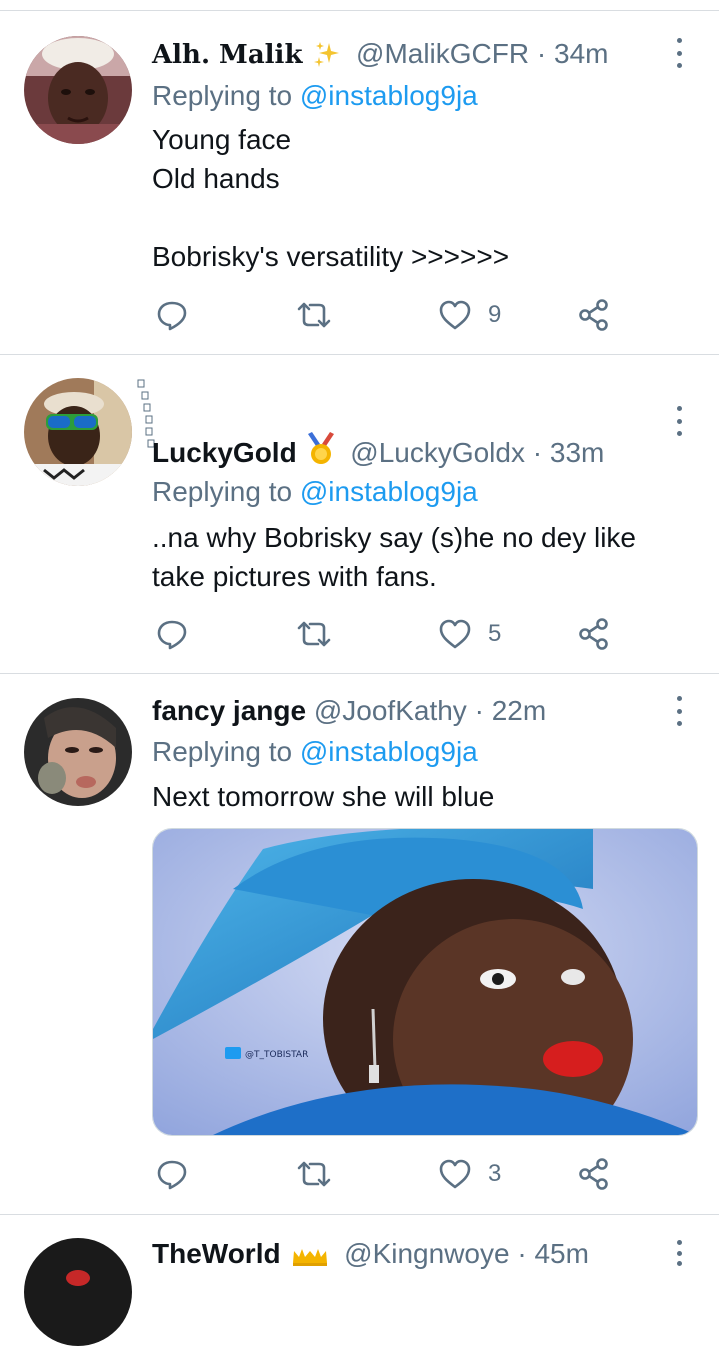 Image resolution: width=719 pixels, height=1346 pixels. What do you see at coordinates (276, 1055) in the screenshot?
I see `media-watermark: @T_TOBISTAR` at bounding box center [276, 1055].